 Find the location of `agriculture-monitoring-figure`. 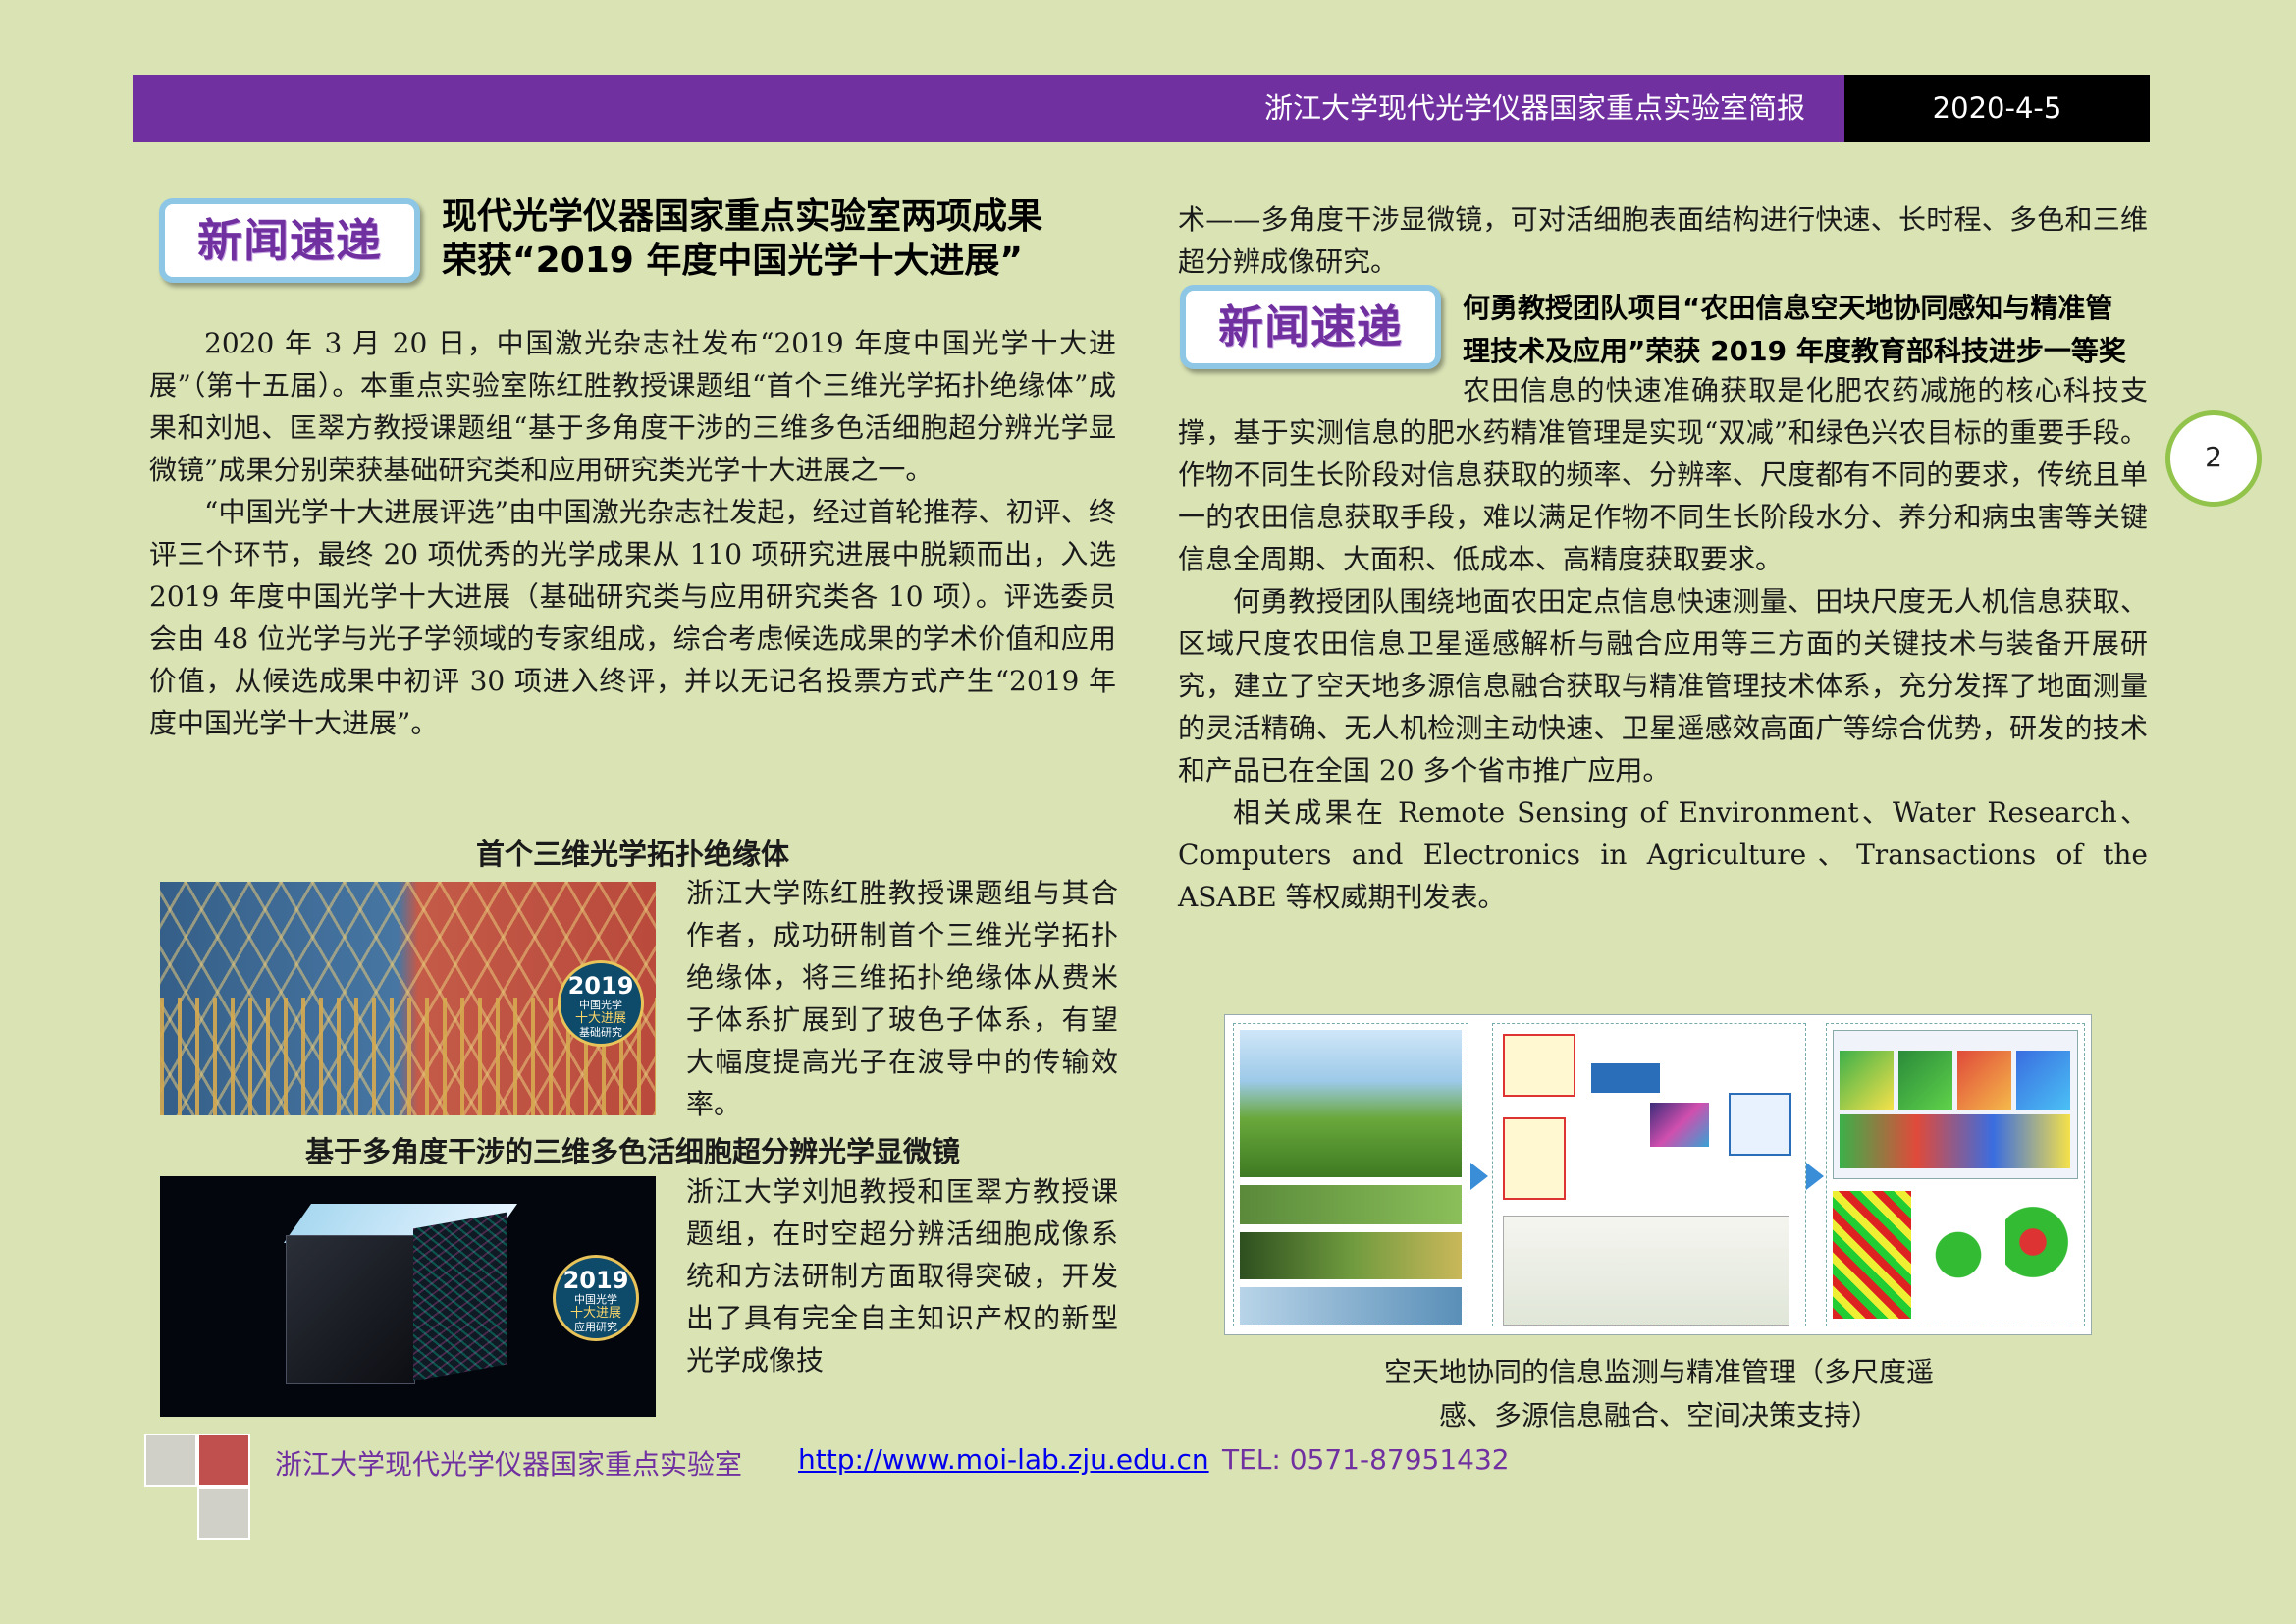

agriculture-monitoring-figure is located at coordinates (1658, 1174).